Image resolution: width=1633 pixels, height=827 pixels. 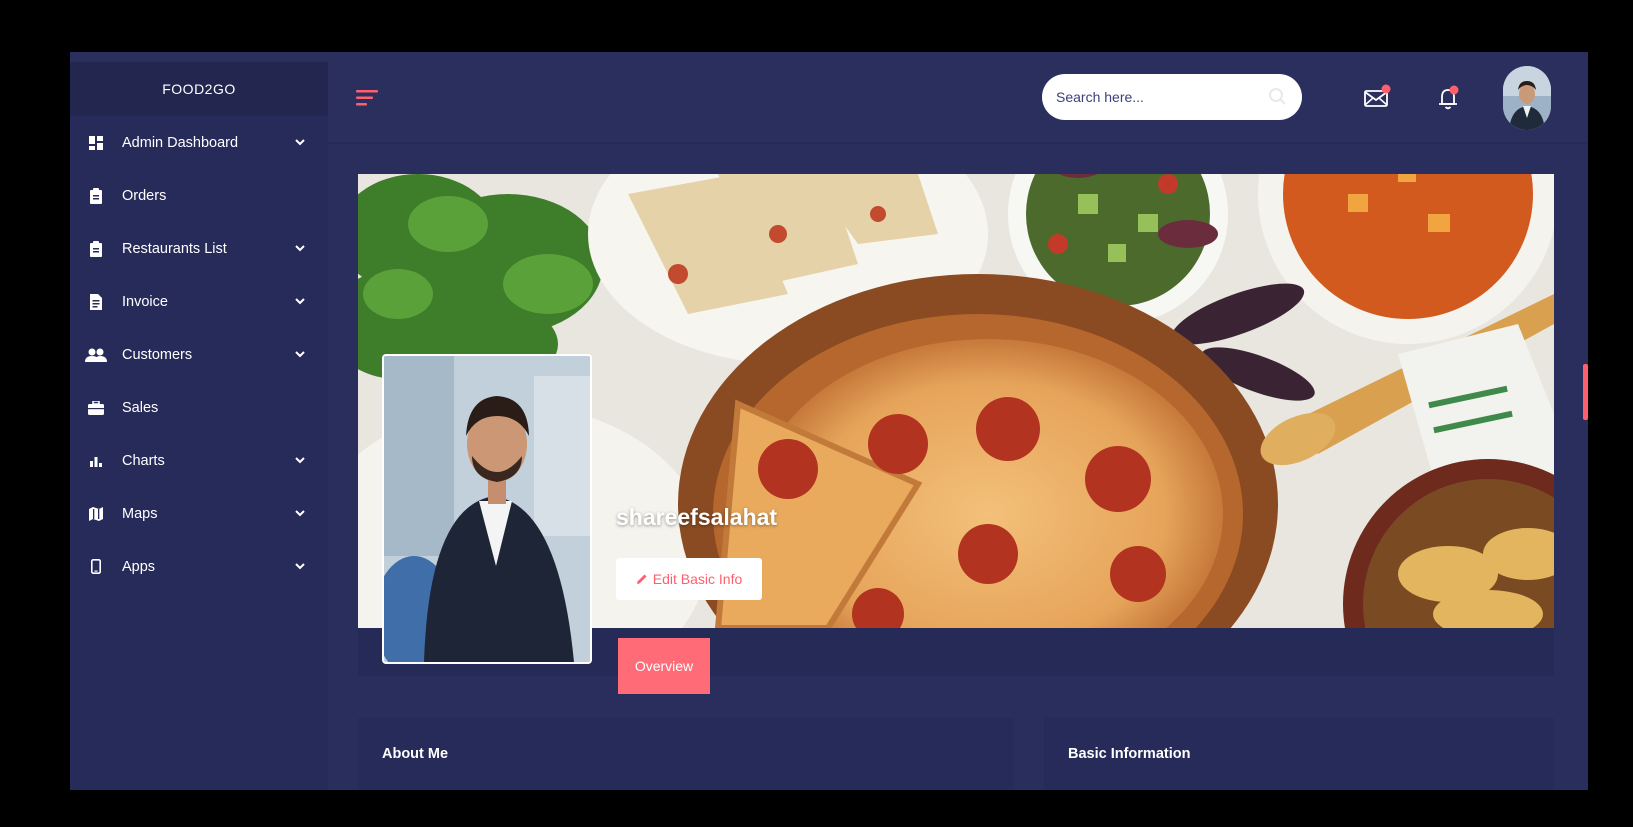 What do you see at coordinates (1278, 97) in the screenshot?
I see `search-icon` at bounding box center [1278, 97].